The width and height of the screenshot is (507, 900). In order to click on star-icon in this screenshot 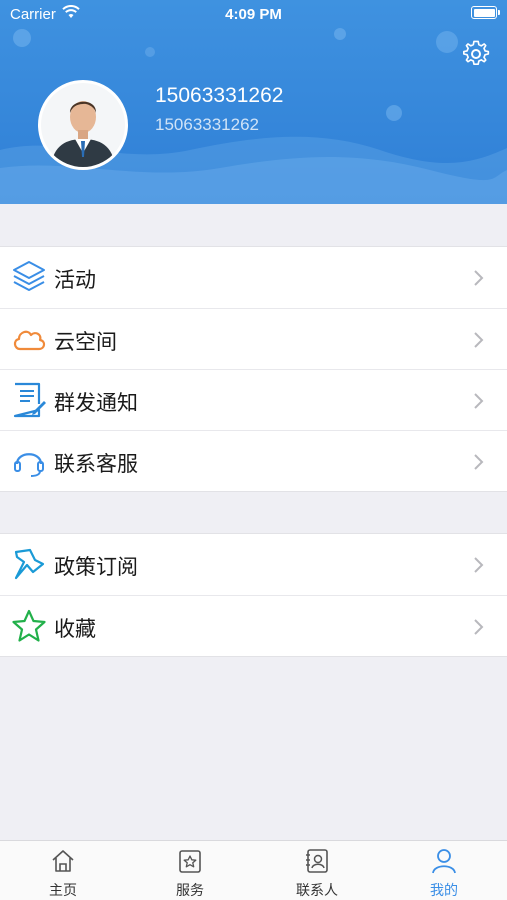, I will do `click(29, 625)`.